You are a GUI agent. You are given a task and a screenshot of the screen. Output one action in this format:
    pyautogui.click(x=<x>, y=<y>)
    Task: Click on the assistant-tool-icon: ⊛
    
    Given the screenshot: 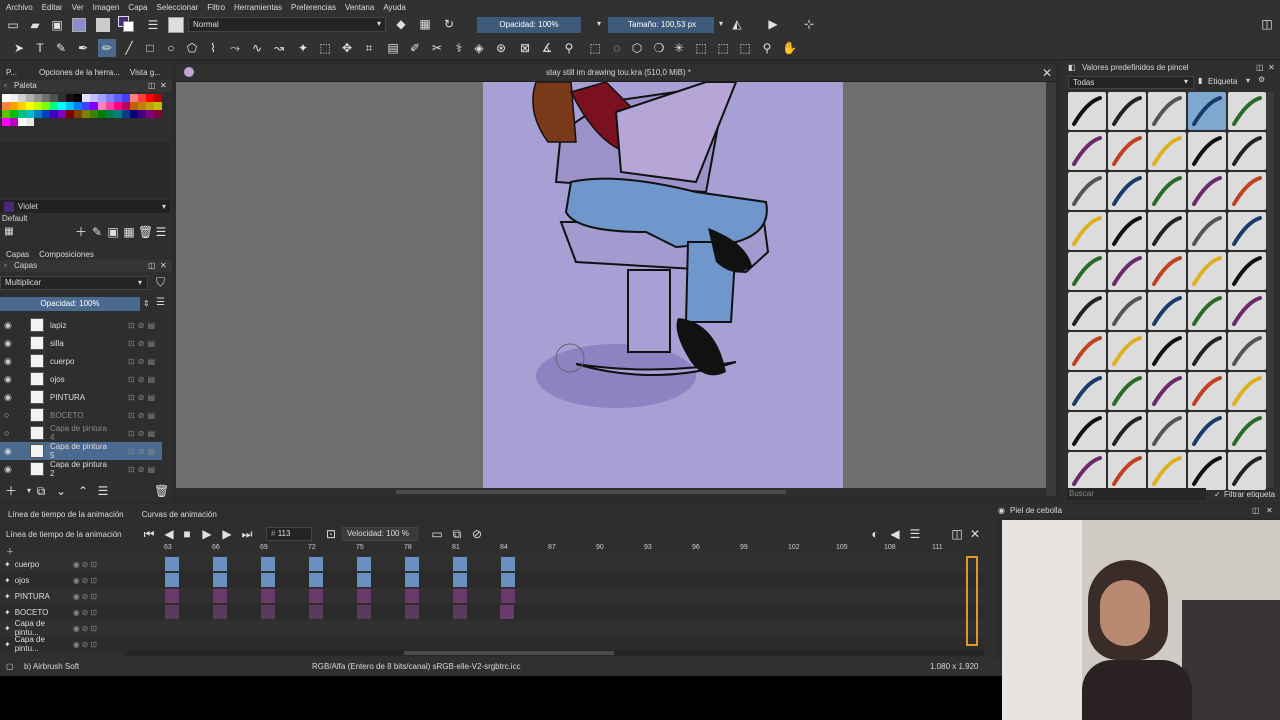 What is the action you would take?
    pyautogui.click(x=501, y=48)
    